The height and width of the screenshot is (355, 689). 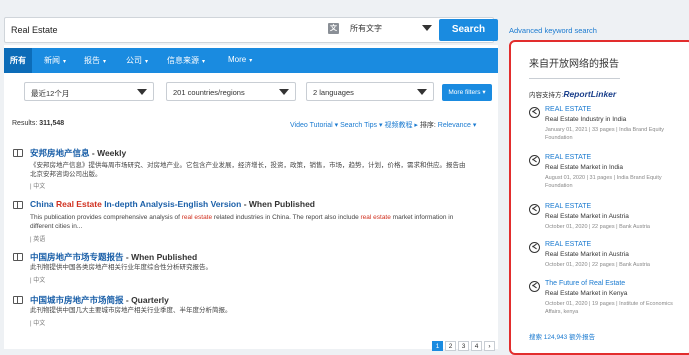 I want to click on reportlinker-logo: ReportLinker, so click(x=589, y=94).